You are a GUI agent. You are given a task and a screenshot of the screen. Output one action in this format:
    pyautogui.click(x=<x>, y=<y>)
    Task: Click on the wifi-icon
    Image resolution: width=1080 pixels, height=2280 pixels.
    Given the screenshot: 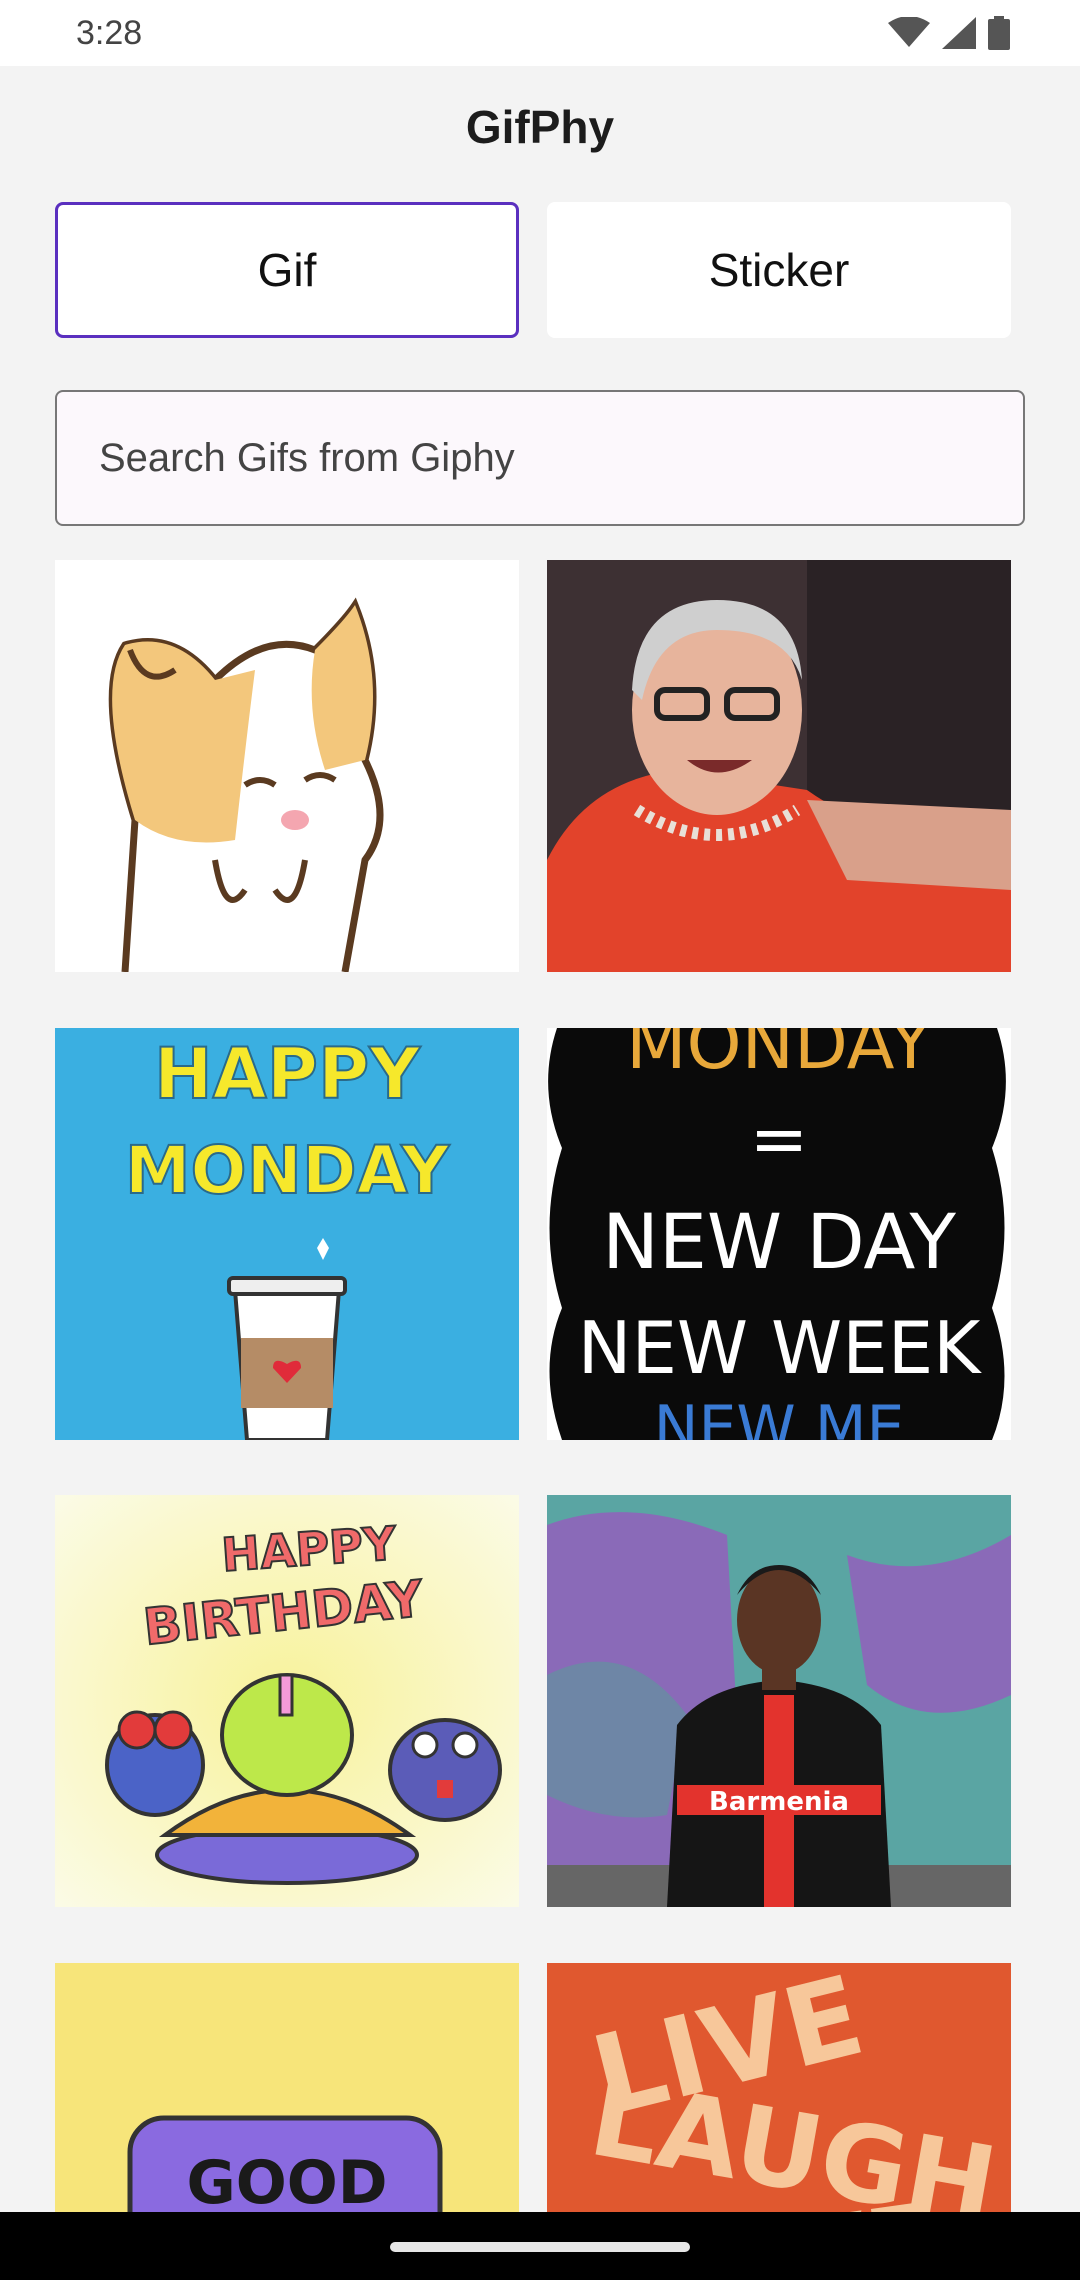 What is the action you would take?
    pyautogui.click(x=909, y=32)
    